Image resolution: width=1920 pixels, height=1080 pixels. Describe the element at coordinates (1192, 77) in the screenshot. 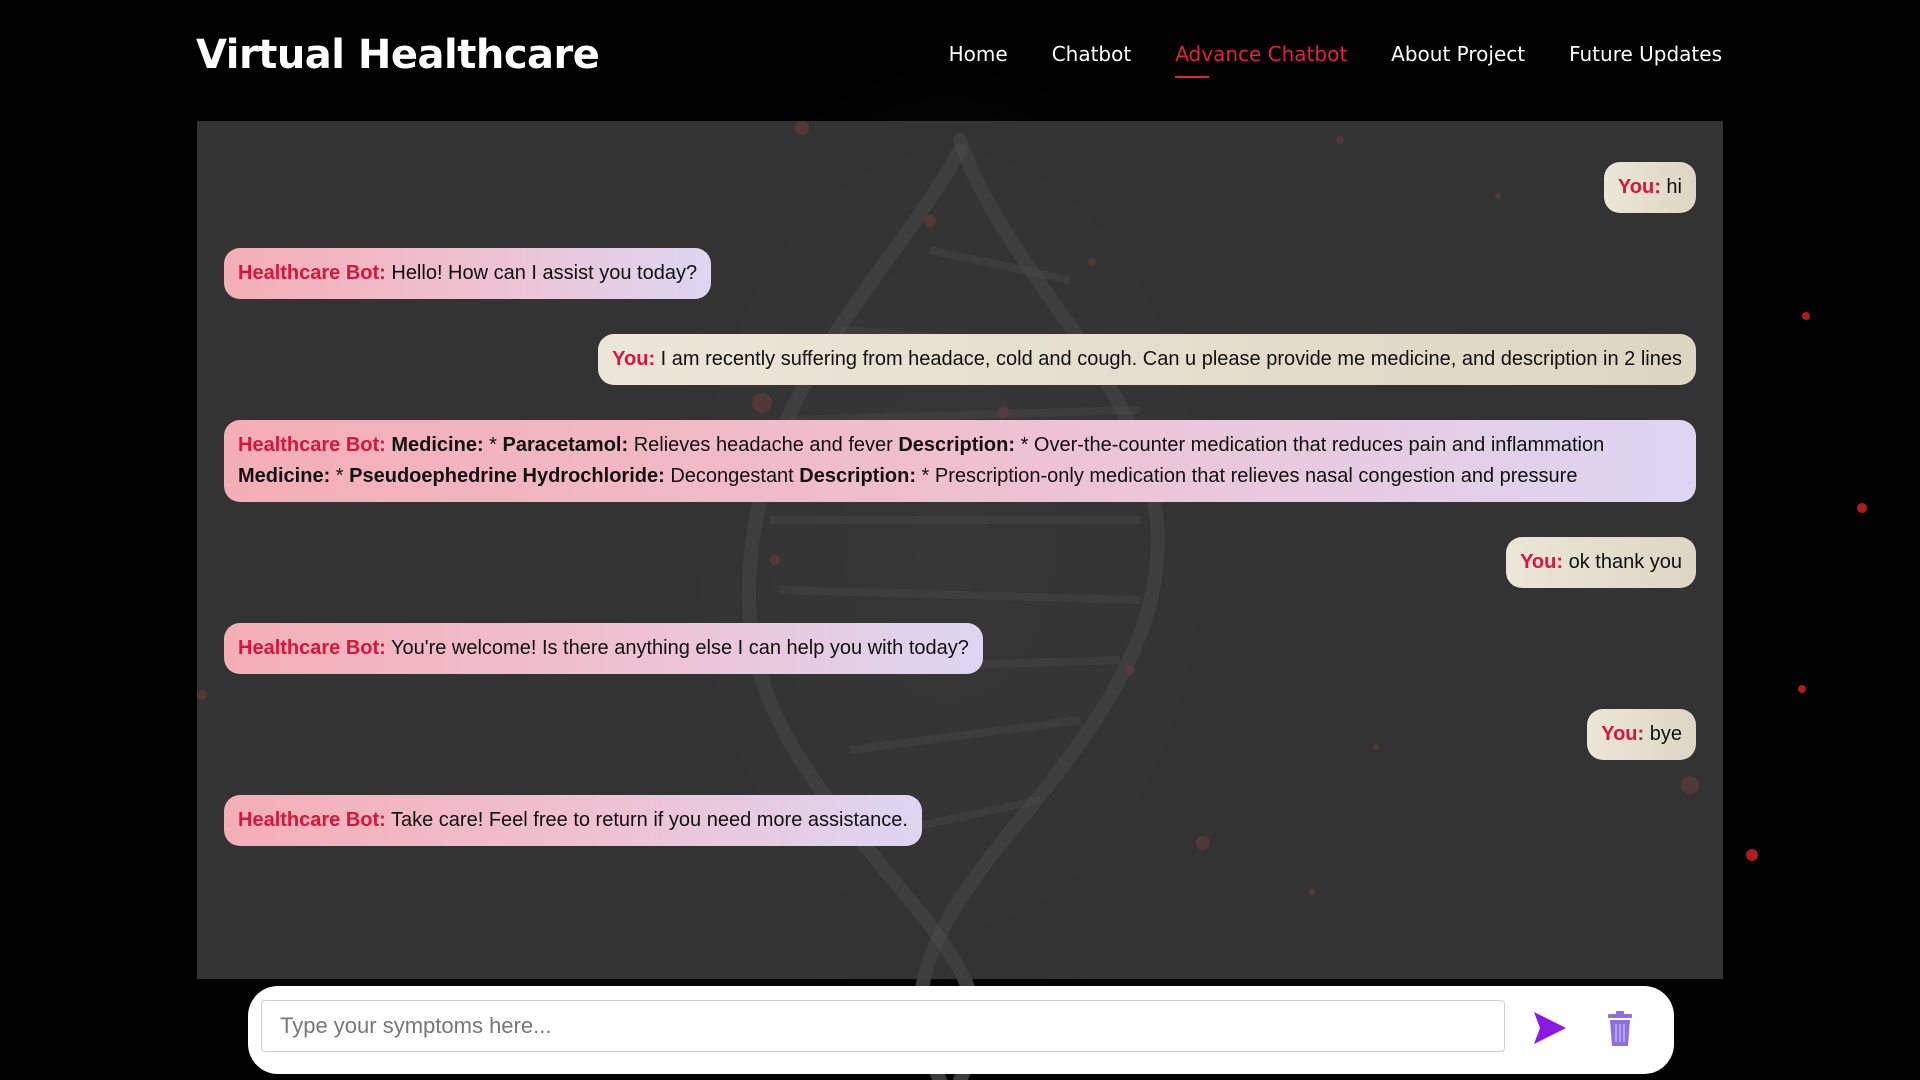

I see `active-nav-underline` at that location.